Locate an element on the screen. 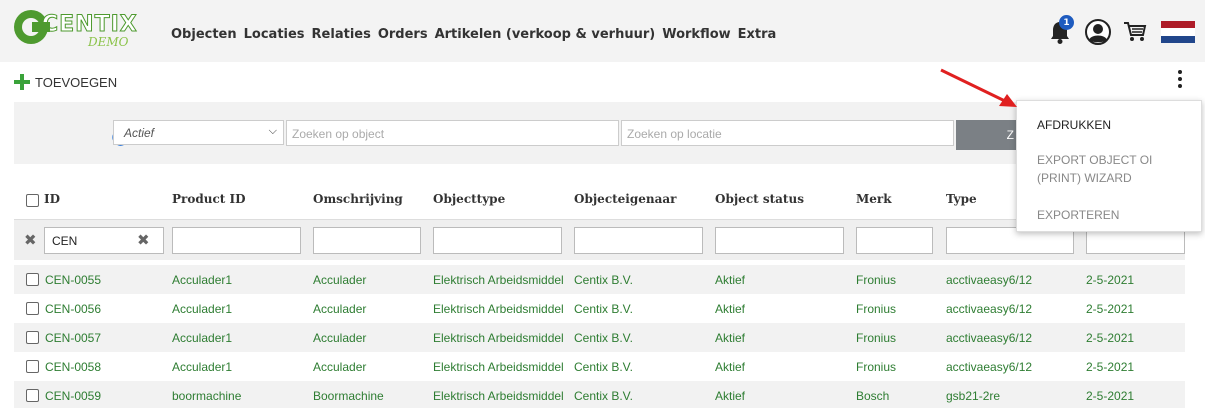  flag-stripe-blue is located at coordinates (1178, 39).